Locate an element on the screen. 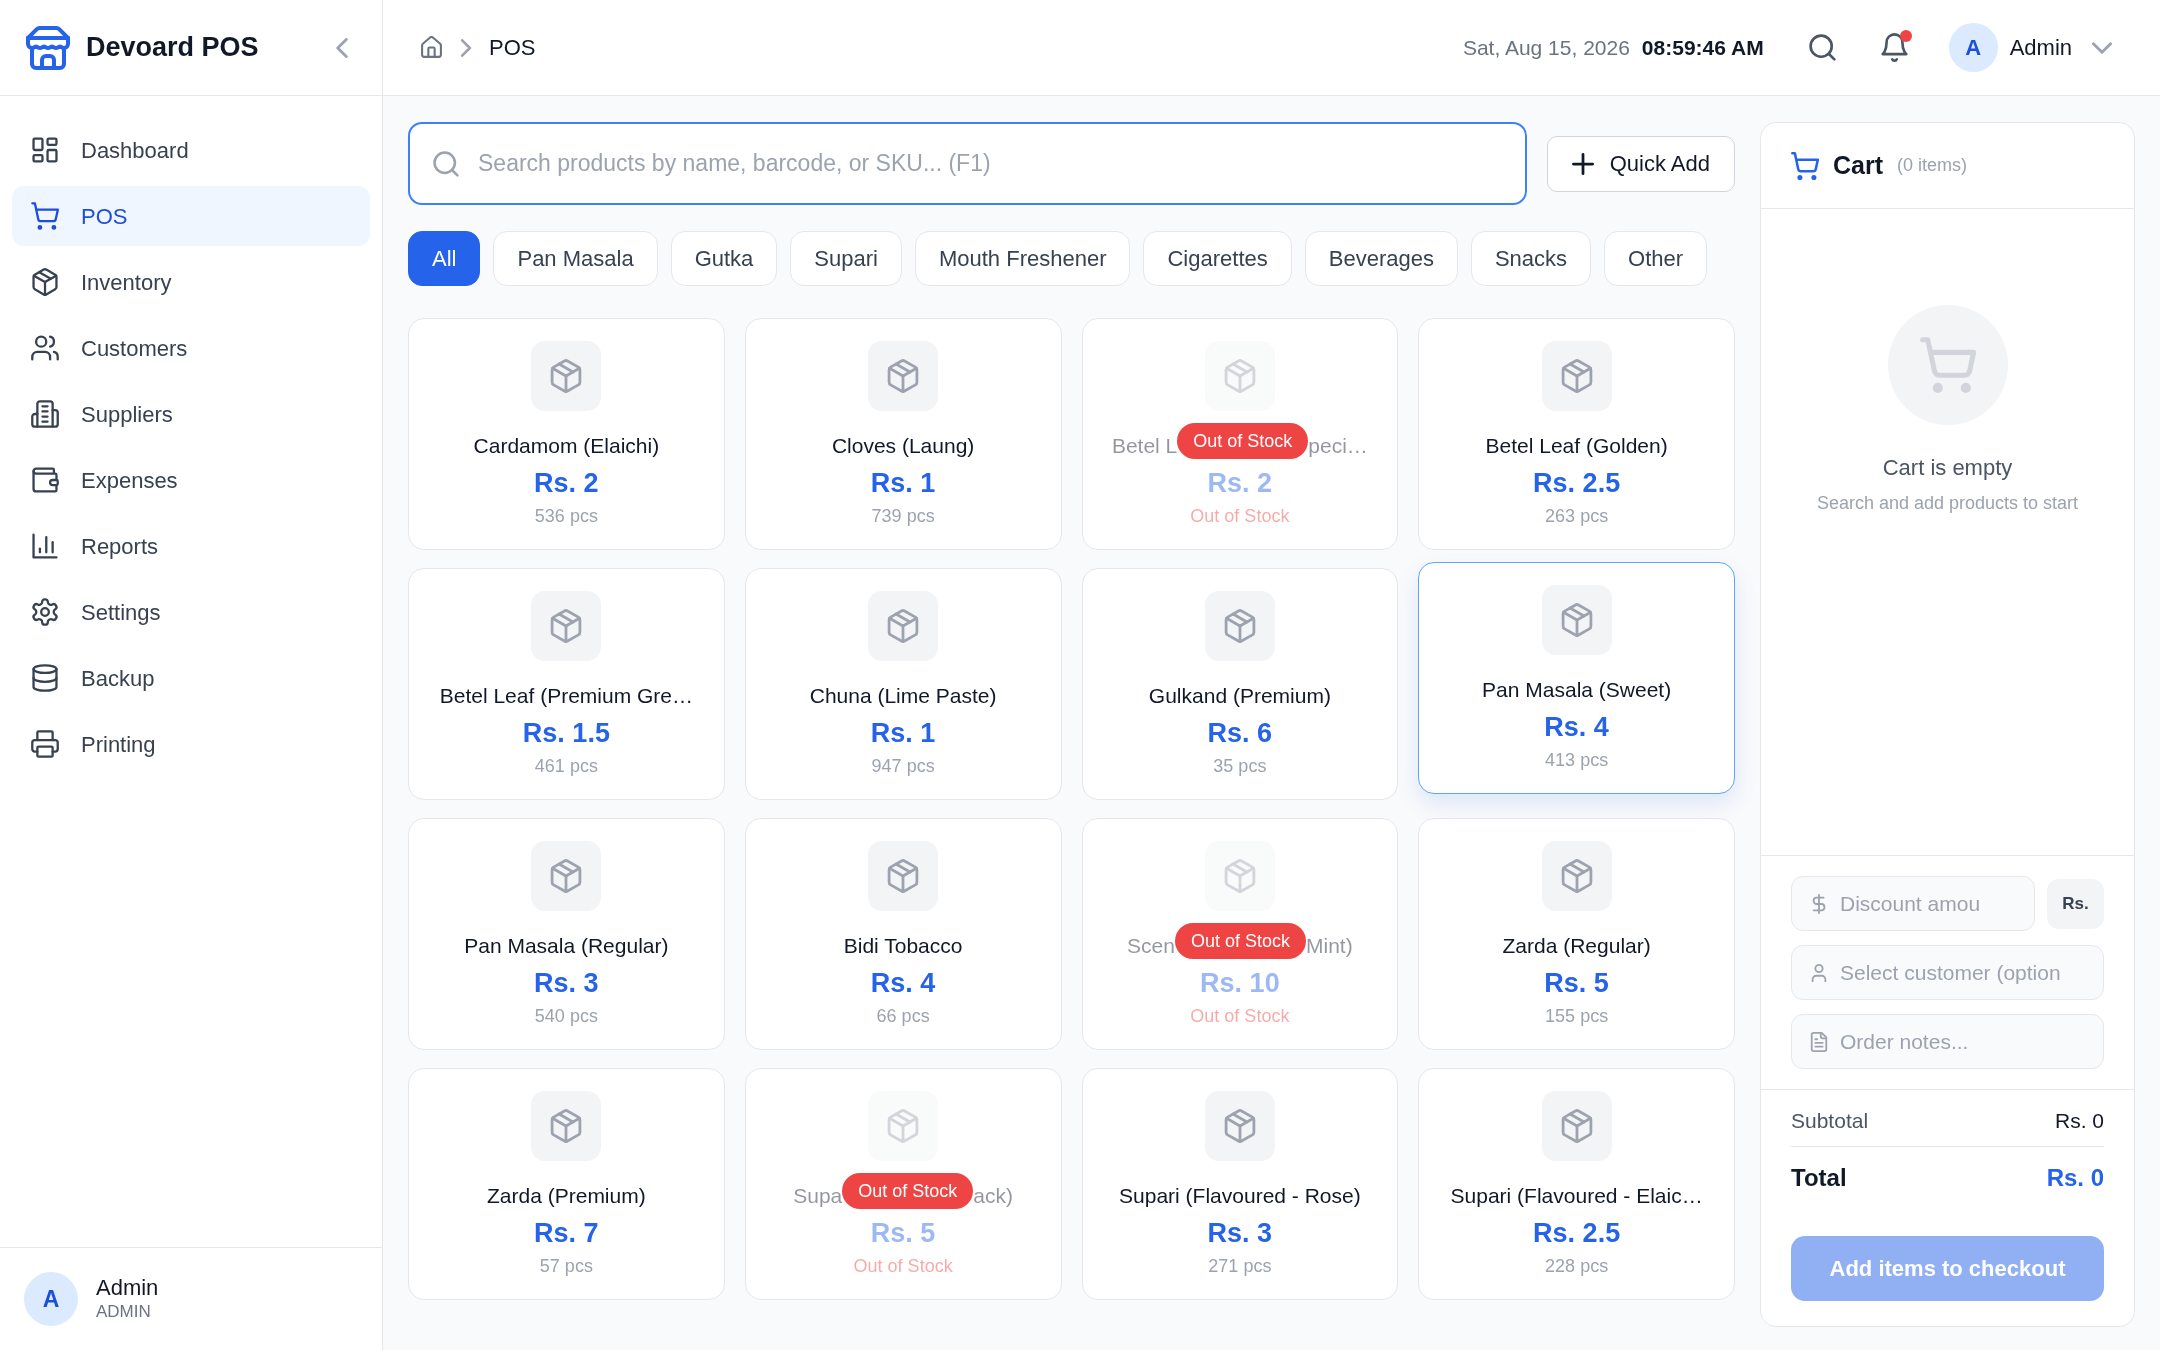 The width and height of the screenshot is (2160, 1350). nav-link: Printing is located at coordinates (191, 744).